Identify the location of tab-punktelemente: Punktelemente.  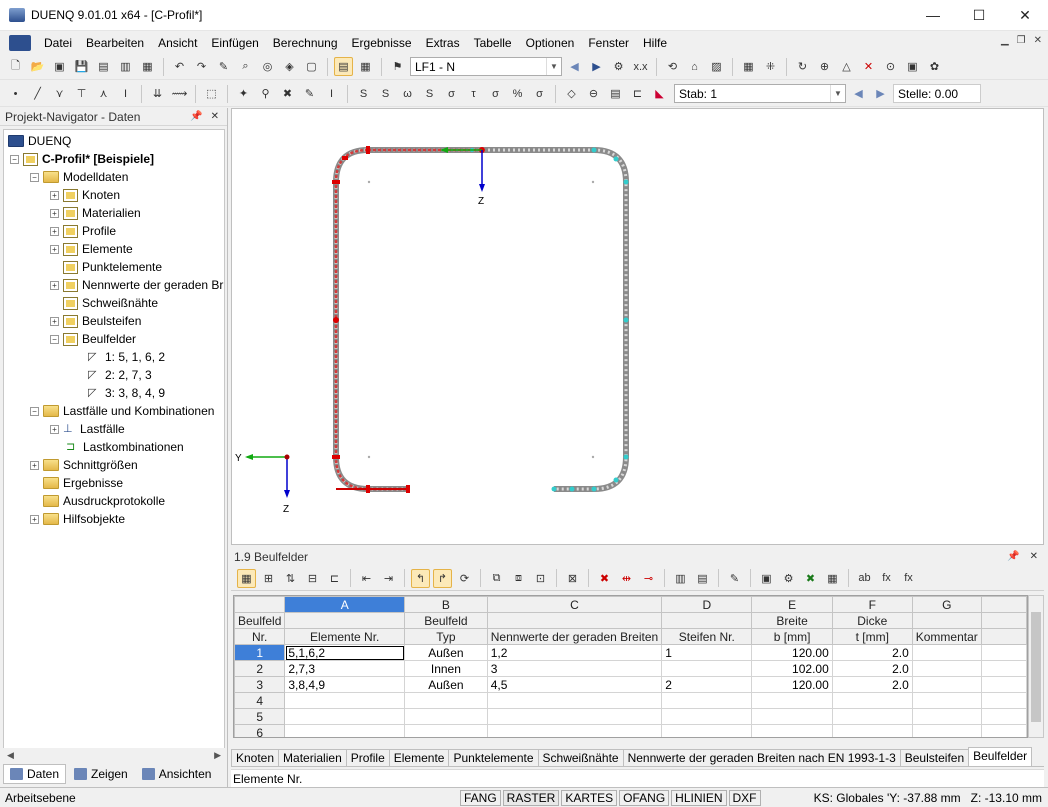
(493, 757).